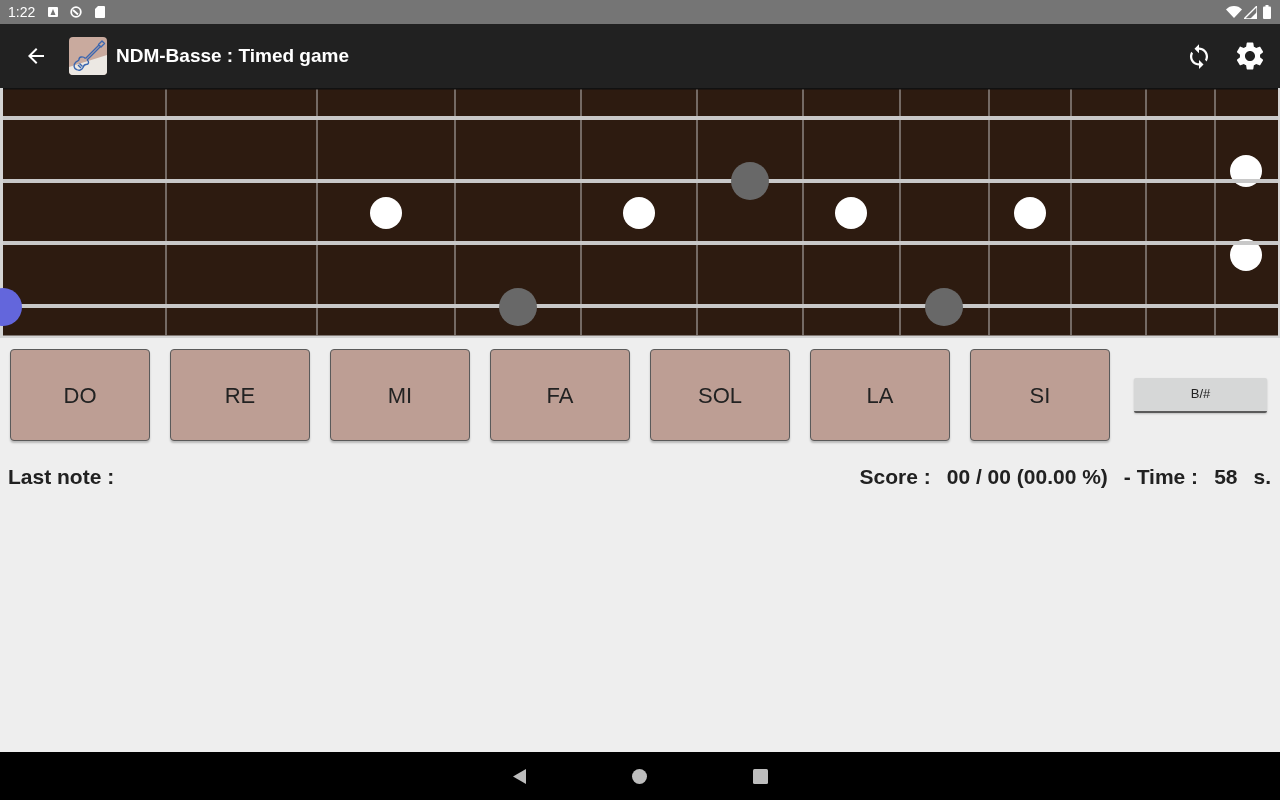 Image resolution: width=1280 pixels, height=800 pixels. What do you see at coordinates (53, 12) in the screenshot?
I see `notification-icon` at bounding box center [53, 12].